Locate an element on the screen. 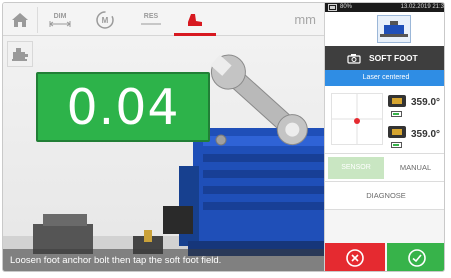 Image resolution: width=451 pixels, height=278 pixels. machine-thumbnail is located at coordinates (394, 29).